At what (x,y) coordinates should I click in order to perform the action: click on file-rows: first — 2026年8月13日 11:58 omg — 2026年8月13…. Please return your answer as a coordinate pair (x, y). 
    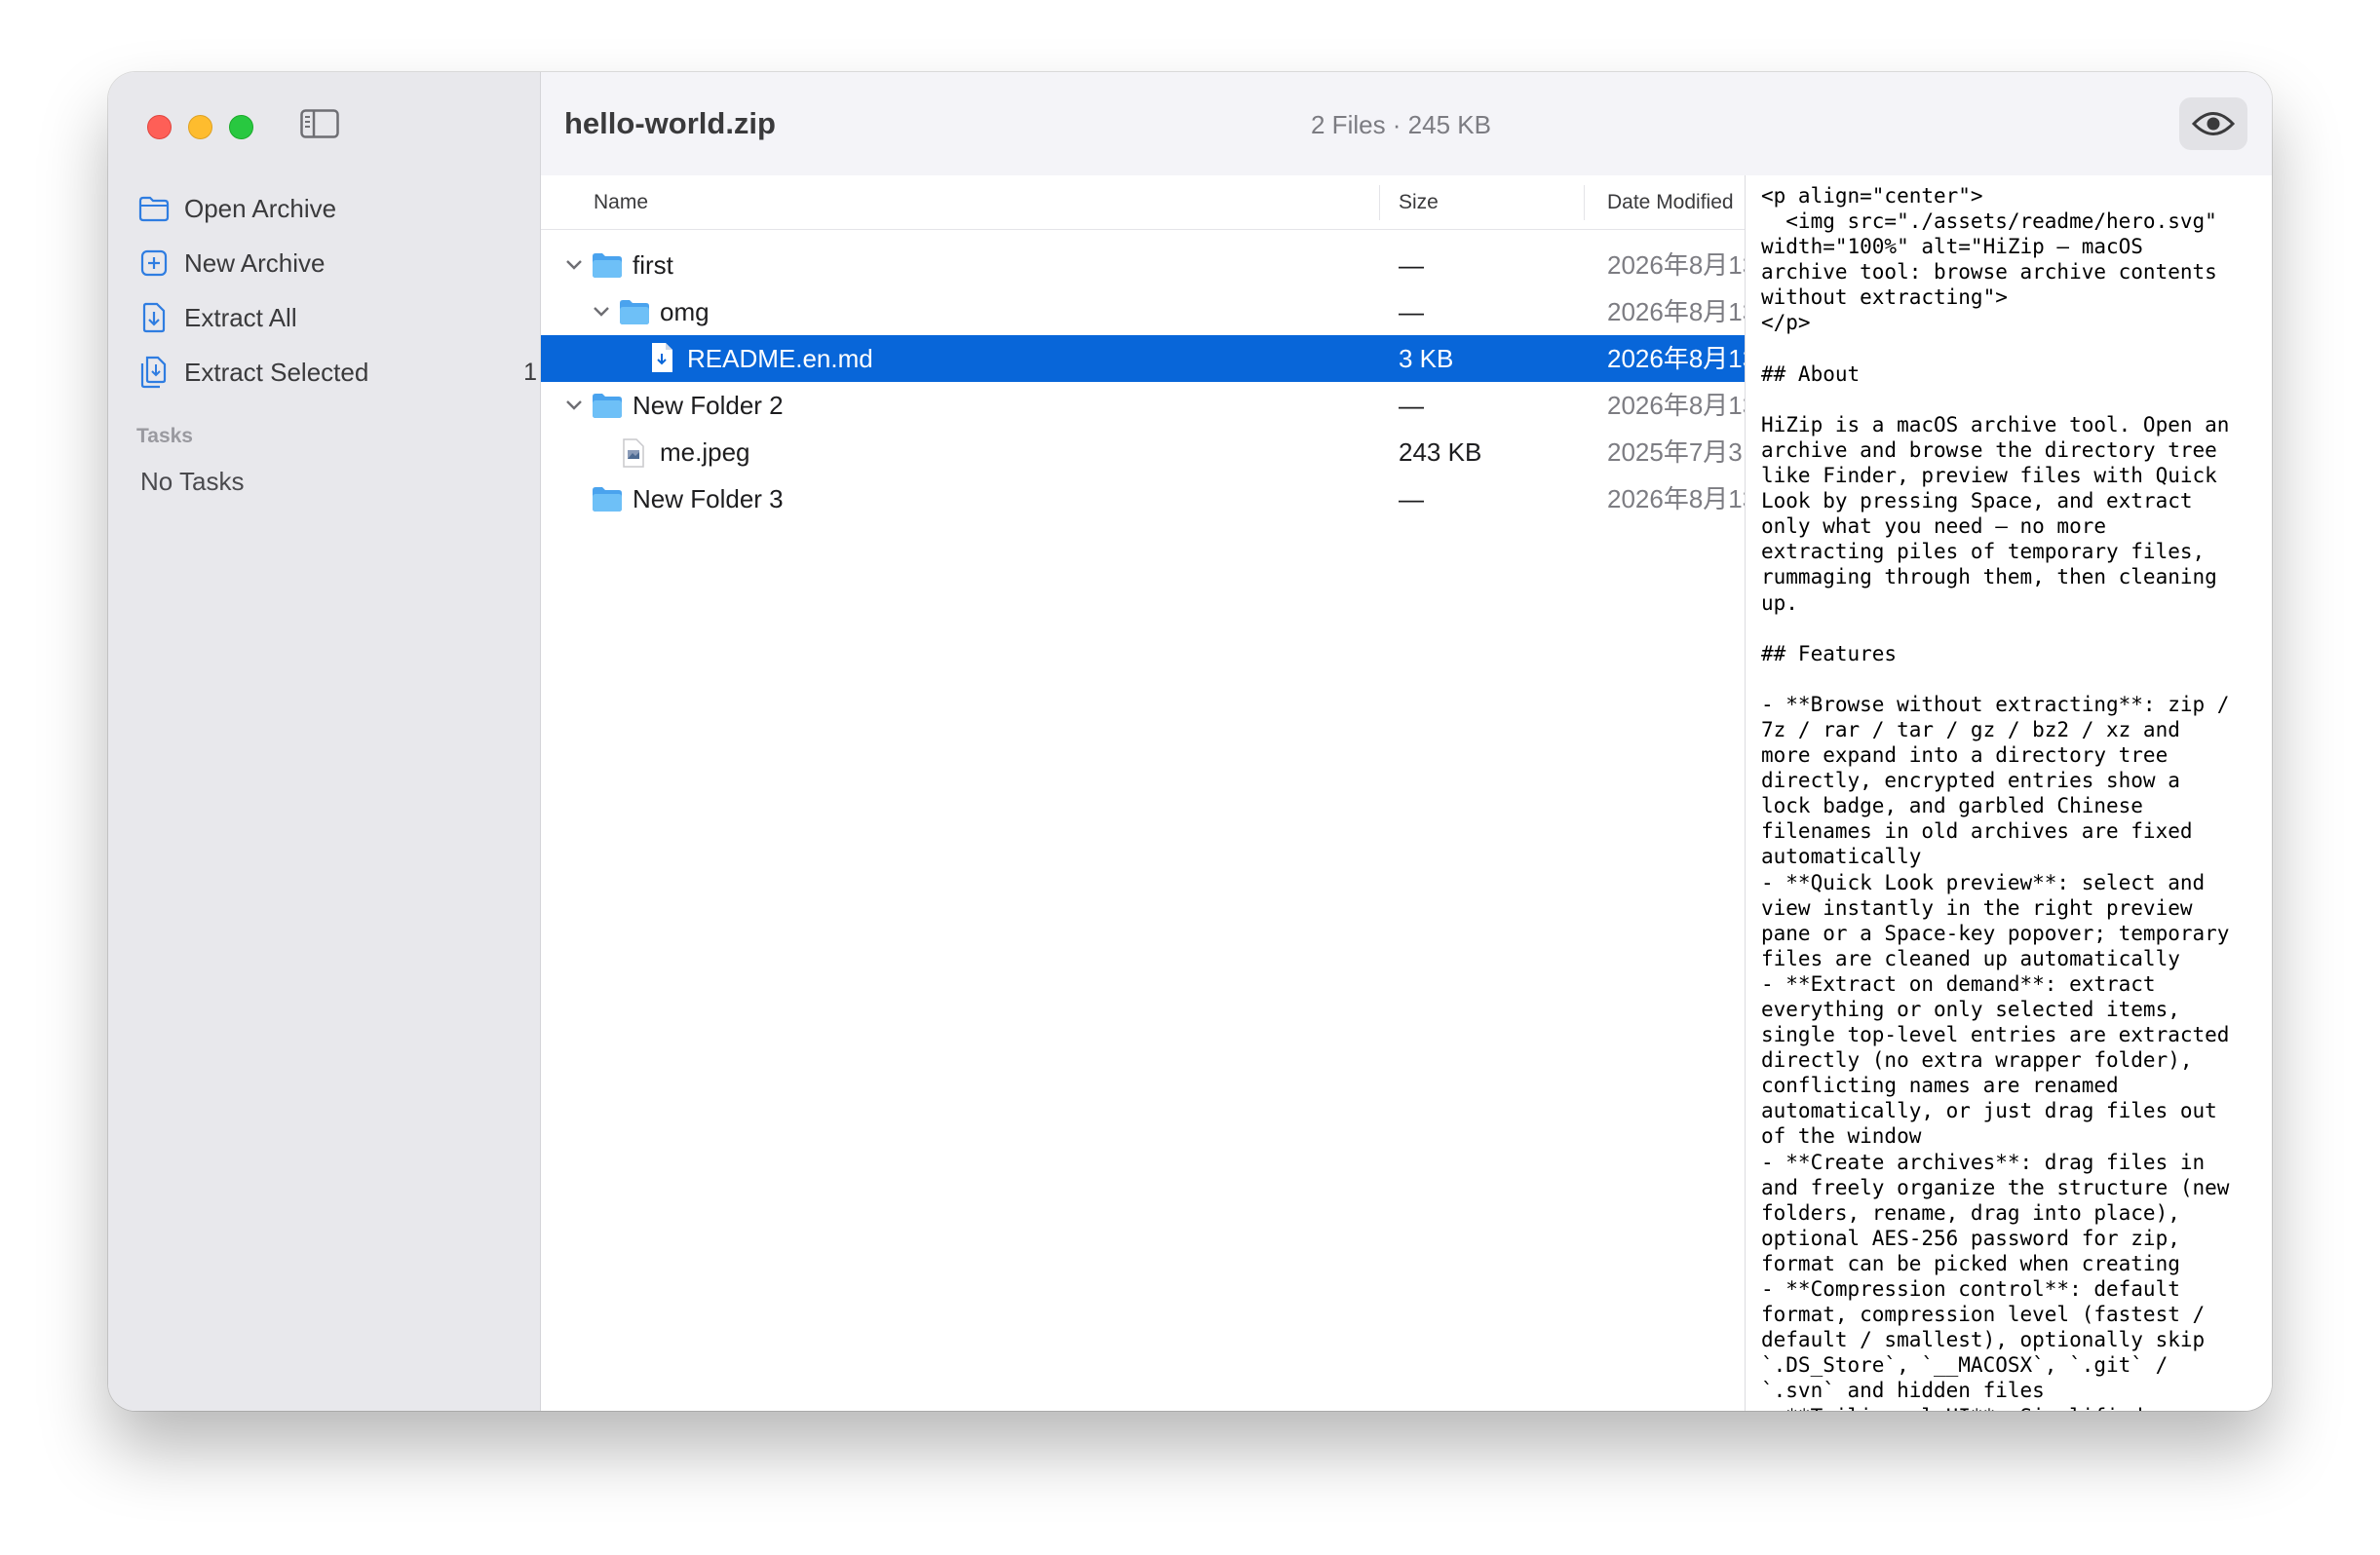
    Looking at the image, I should click on (1143, 382).